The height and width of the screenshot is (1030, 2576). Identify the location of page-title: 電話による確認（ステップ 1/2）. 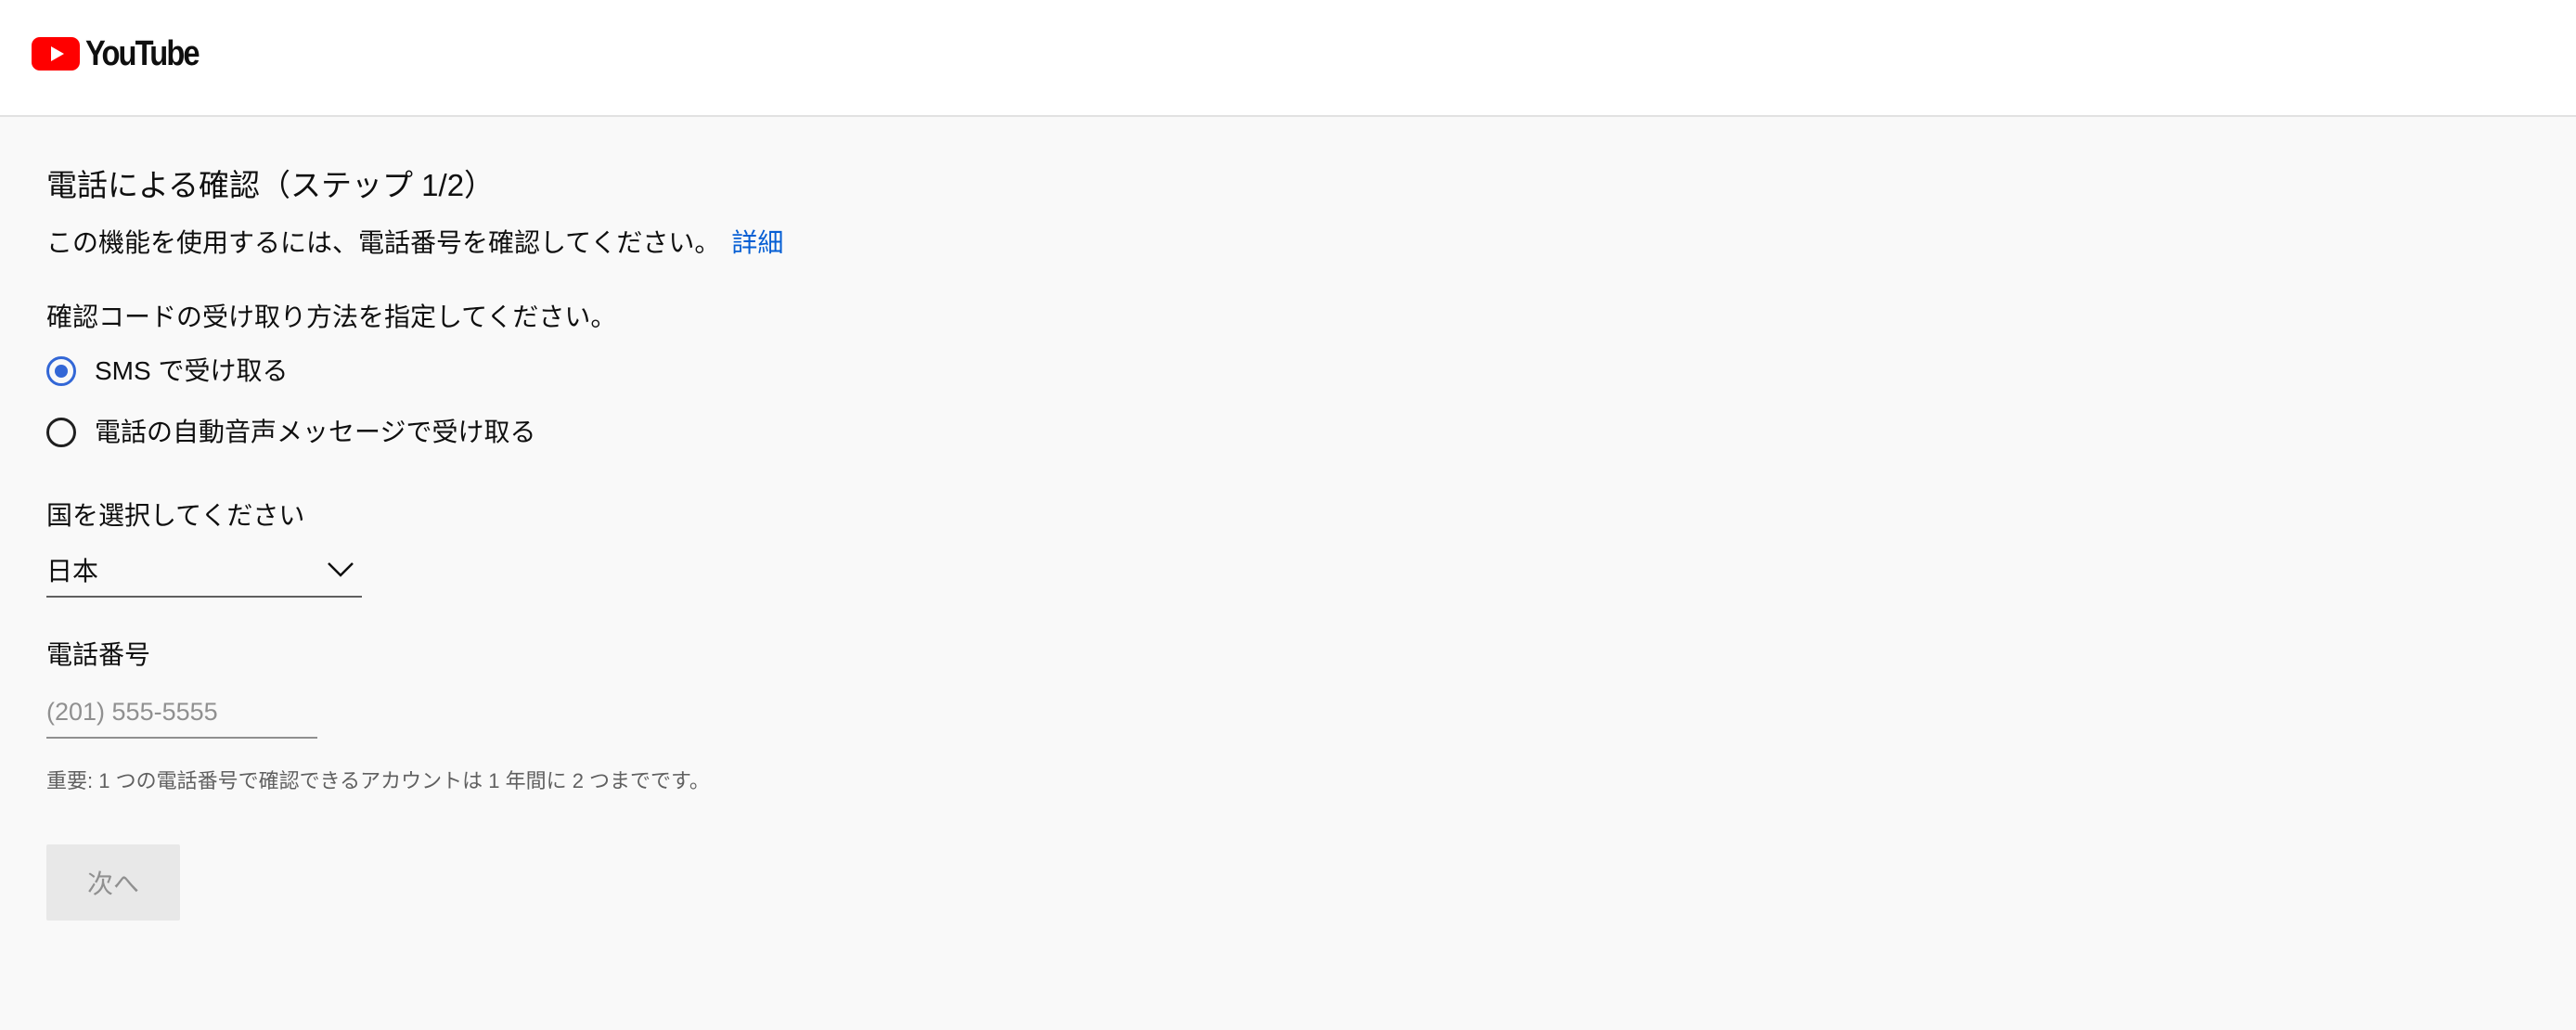
(271, 185).